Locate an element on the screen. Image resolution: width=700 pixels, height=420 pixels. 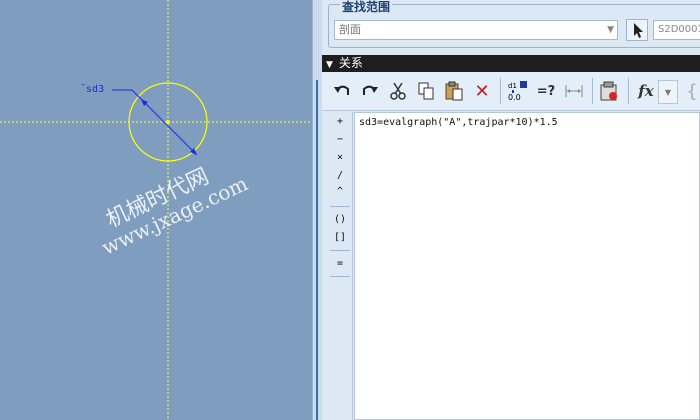
copy-icon is located at coordinates (426, 91).